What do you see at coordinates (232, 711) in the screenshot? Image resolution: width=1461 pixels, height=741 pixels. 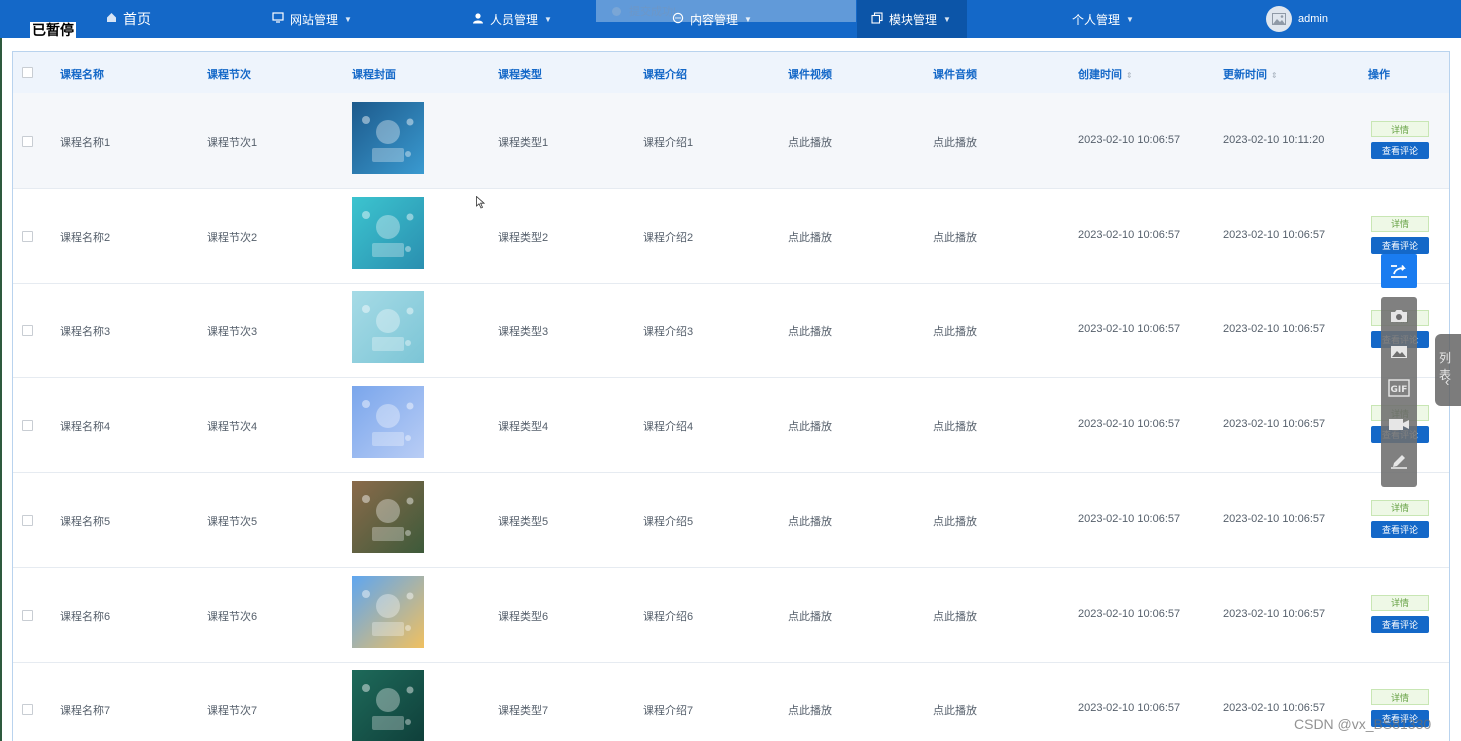 I see `cell-session: 课程节次7` at bounding box center [232, 711].